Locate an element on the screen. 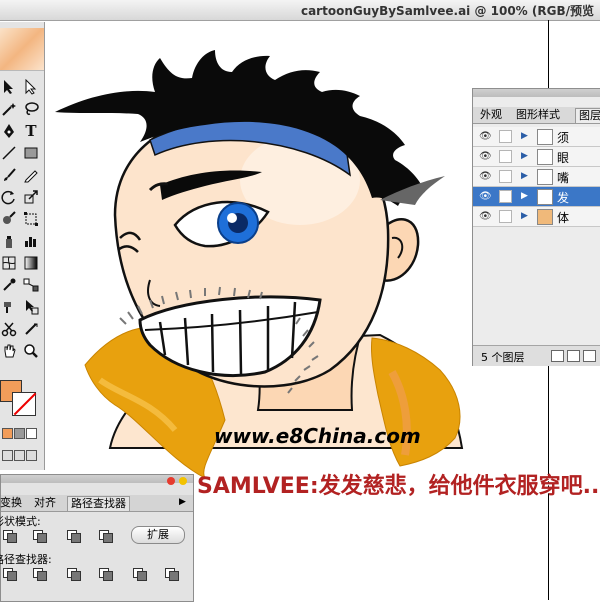  color-mode-icon is located at coordinates (7, 433).